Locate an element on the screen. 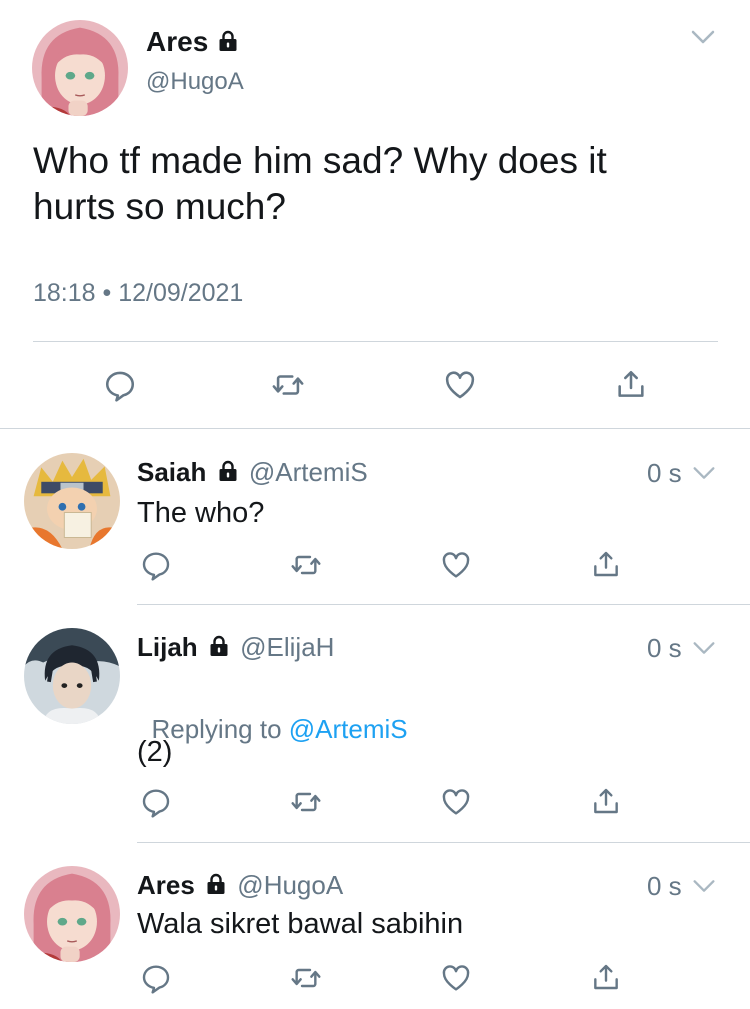 This screenshot has height=1009, width=750. reply-header: Saiah @ArtemiS is located at coordinates (252, 472).